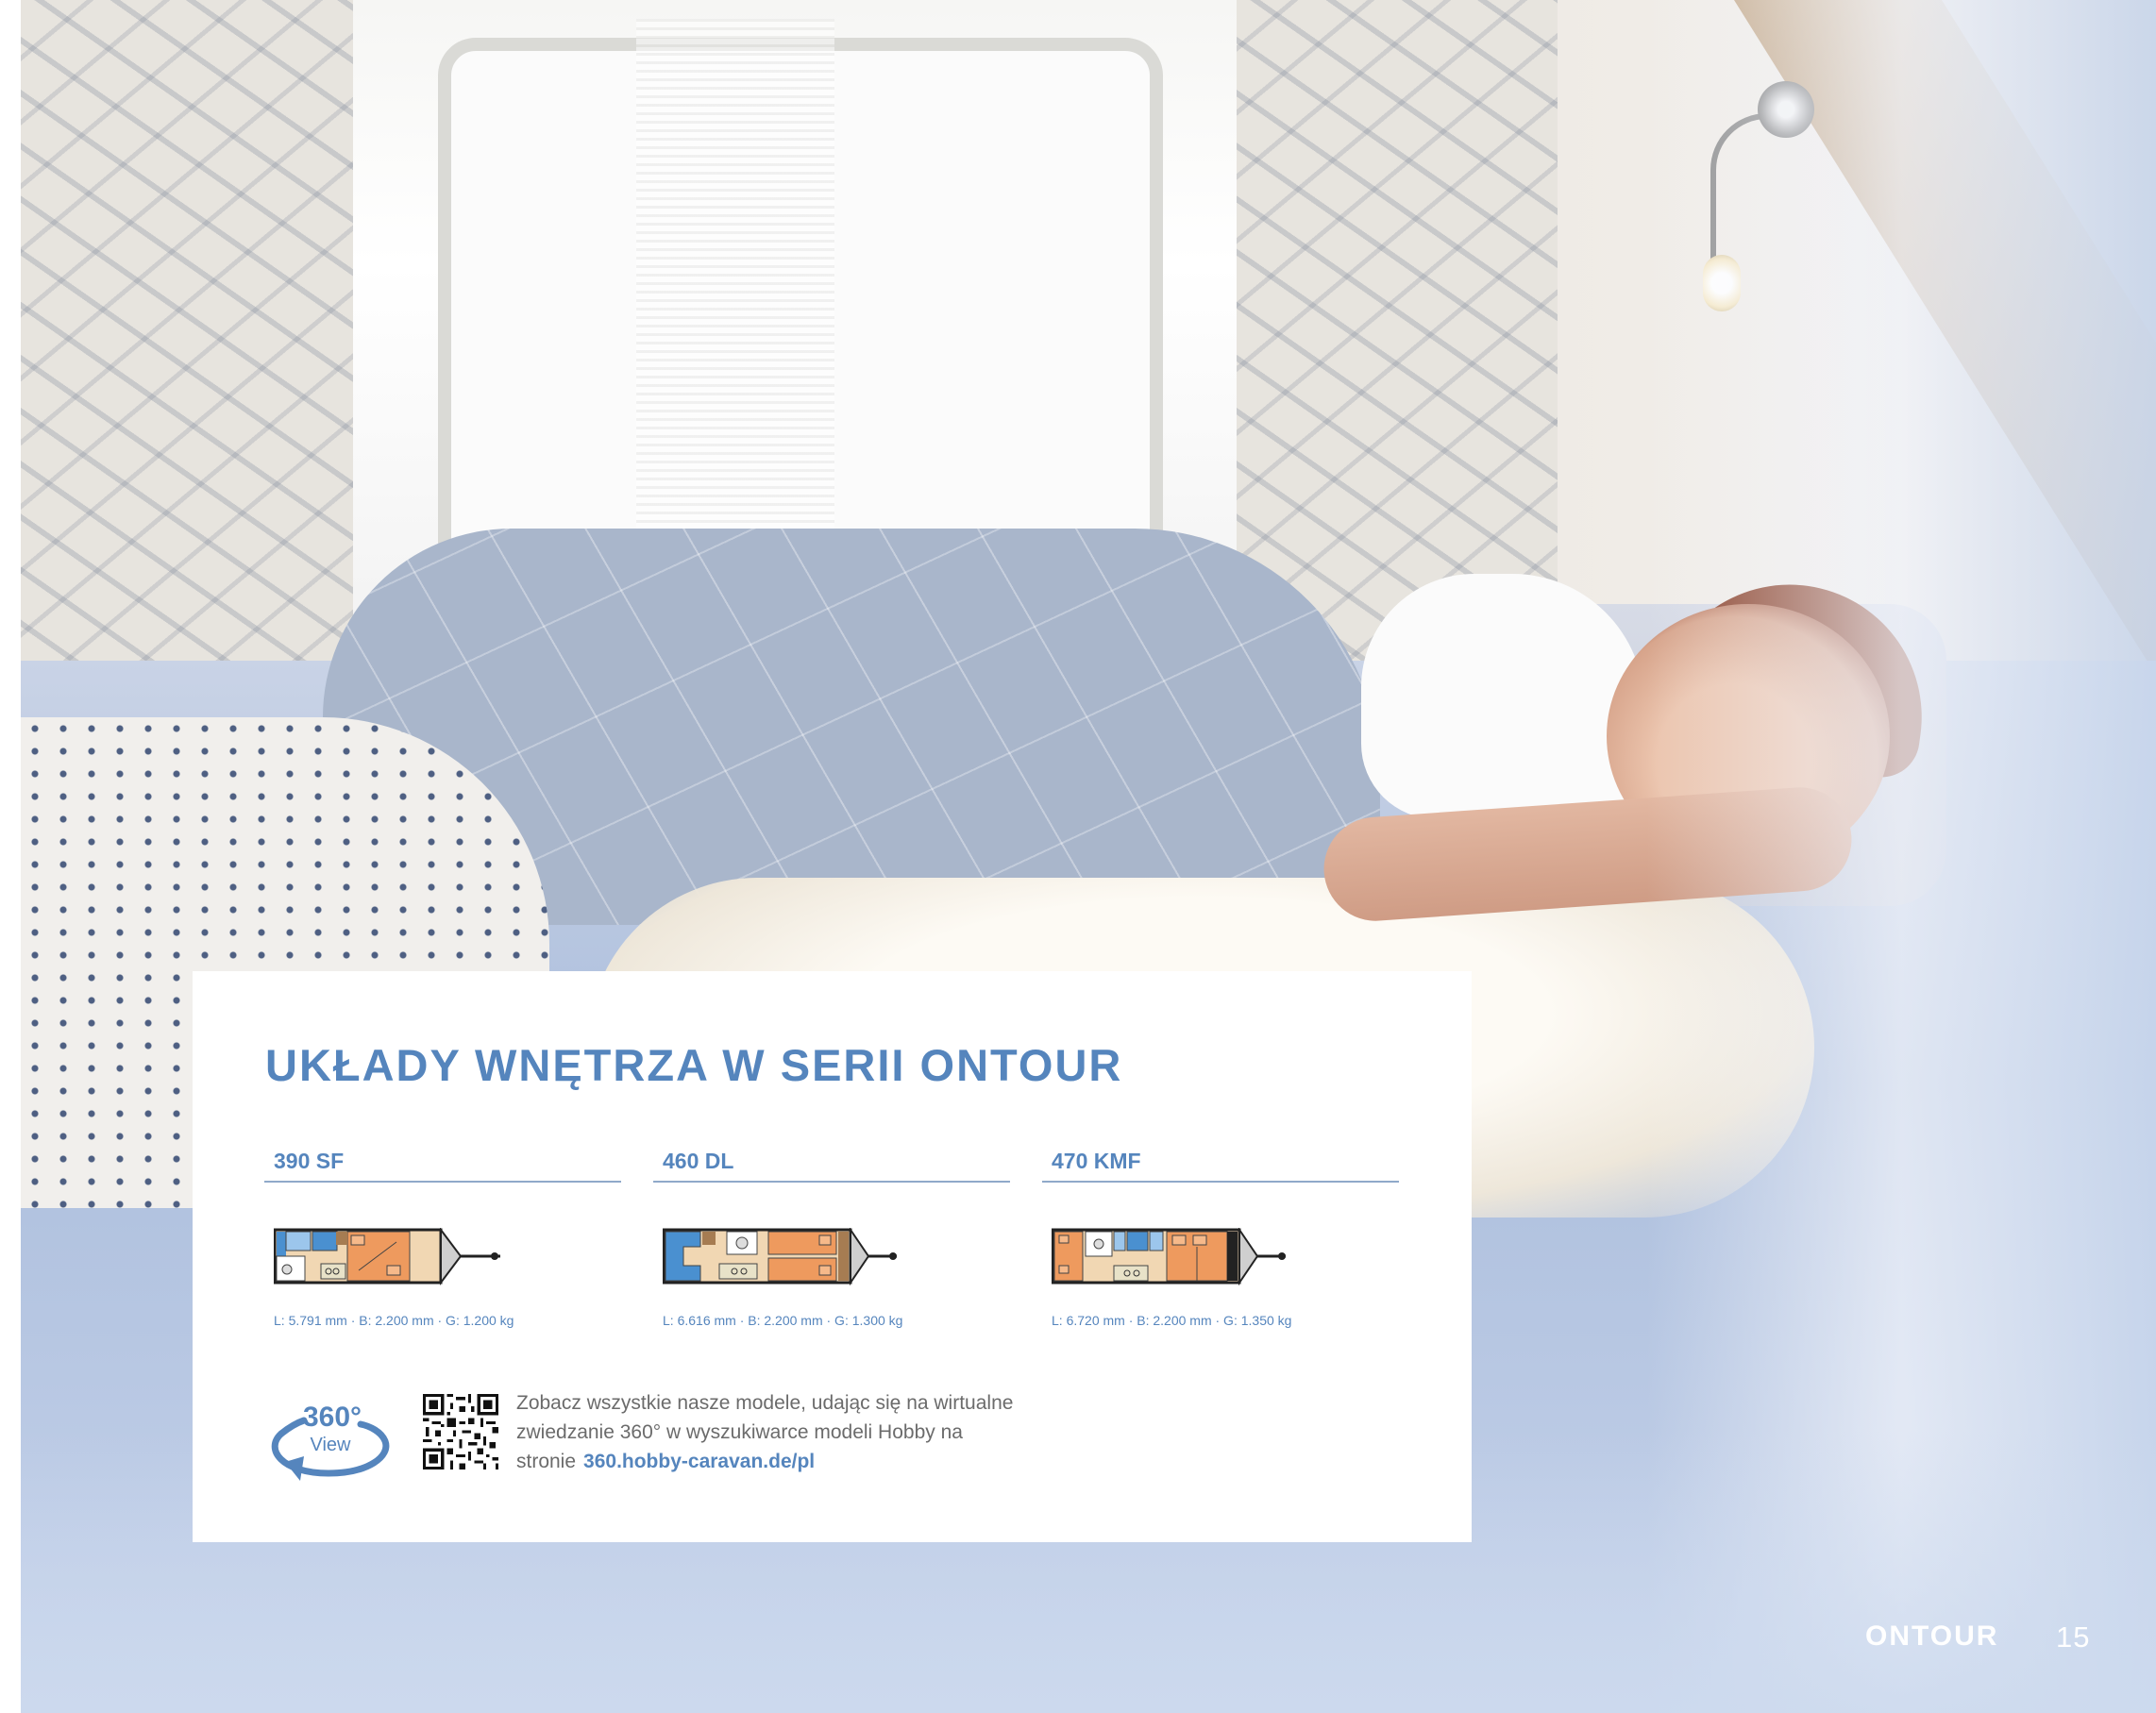  I want to click on floorplan-470kmf-icon, so click(1169, 1257).